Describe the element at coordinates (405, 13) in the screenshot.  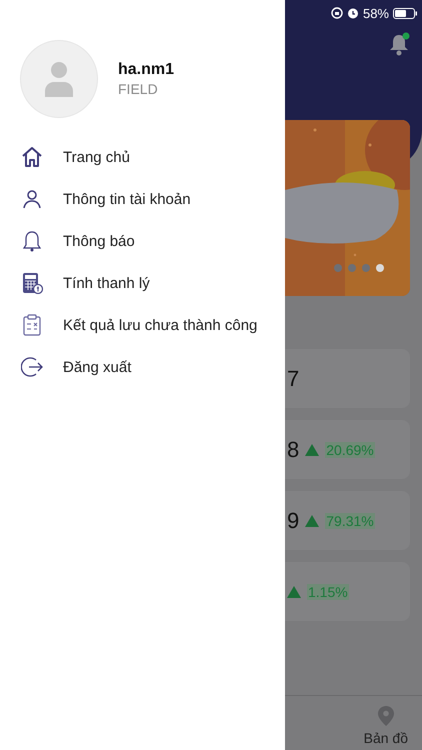
I see `battery-icon` at that location.